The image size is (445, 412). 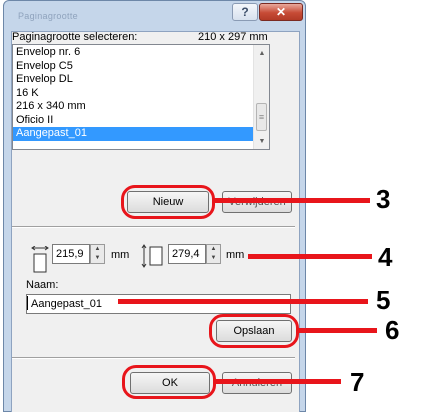 I want to click on scroll-up-arrow-icon: ▲, so click(x=262, y=53).